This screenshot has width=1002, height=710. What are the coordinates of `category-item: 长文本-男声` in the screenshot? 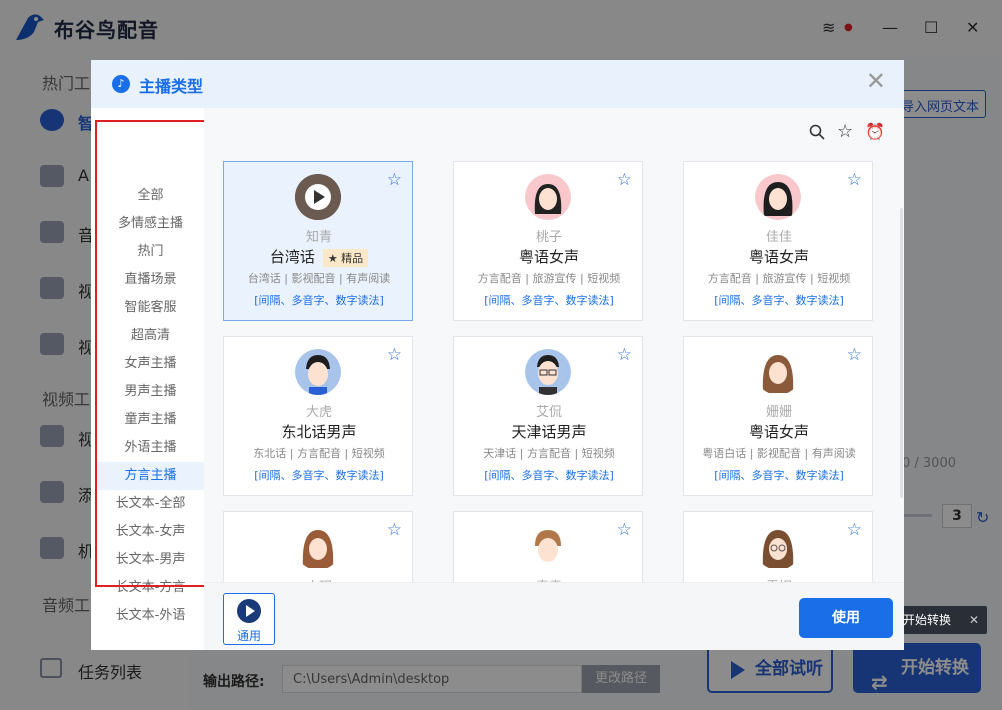 It's located at (150, 560).